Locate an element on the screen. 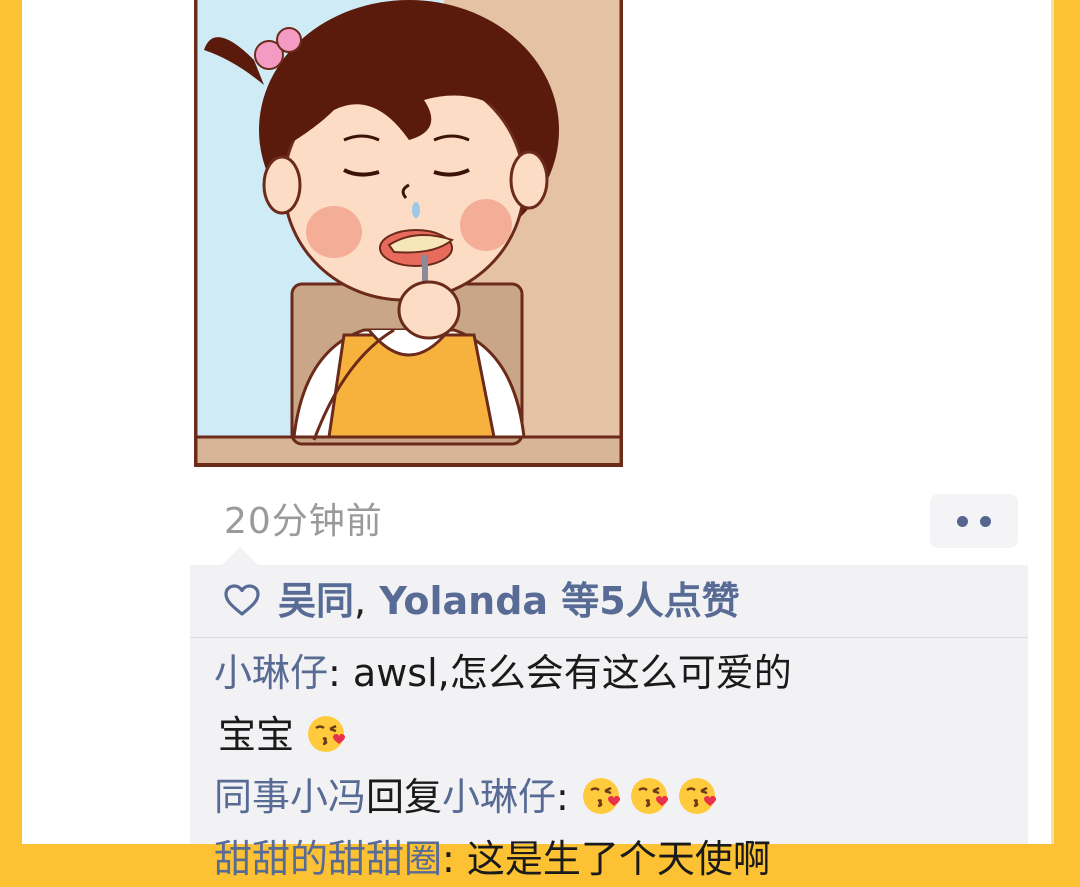  liker-name: 吴同 is located at coordinates (316, 601).